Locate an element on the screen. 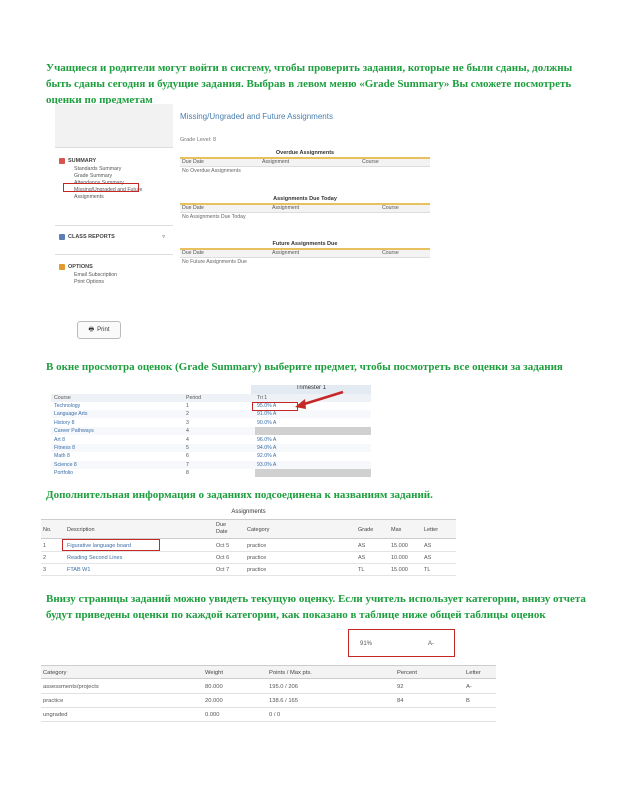  table-row: ungraded 0.000 0 / 0 is located at coordinates (268, 715).